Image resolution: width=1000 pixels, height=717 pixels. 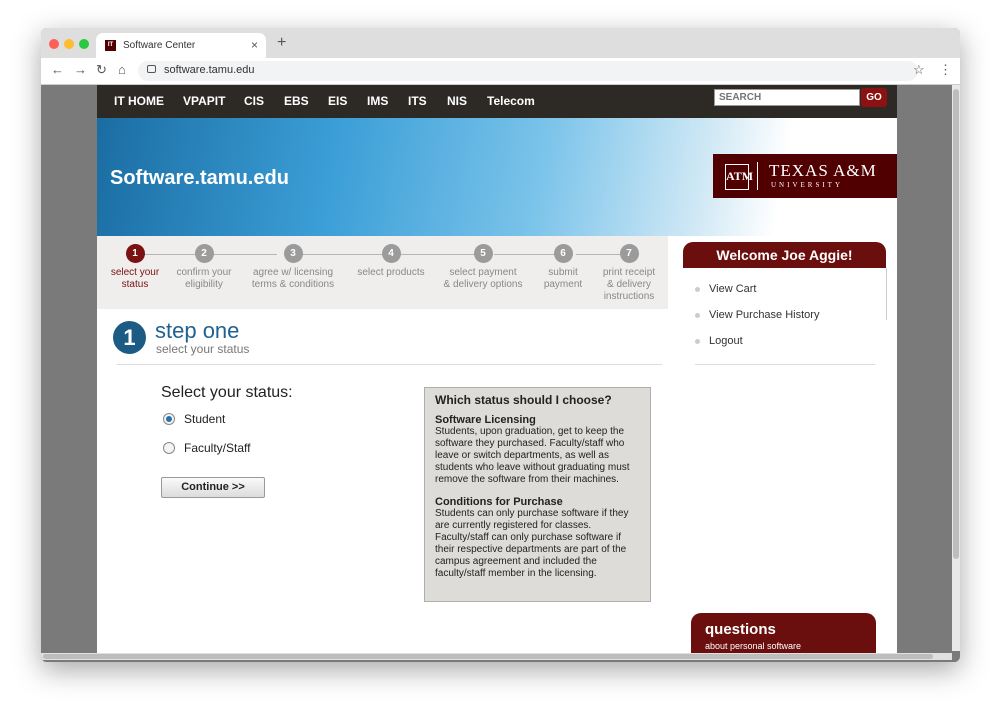 What do you see at coordinates (57, 69) in the screenshot?
I see `back-icon: ←` at bounding box center [57, 69].